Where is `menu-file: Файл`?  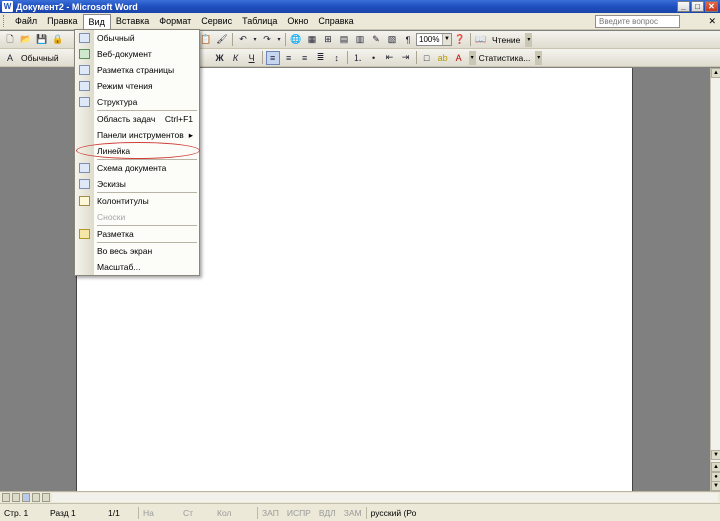 menu-file: Файл is located at coordinates (26, 21).